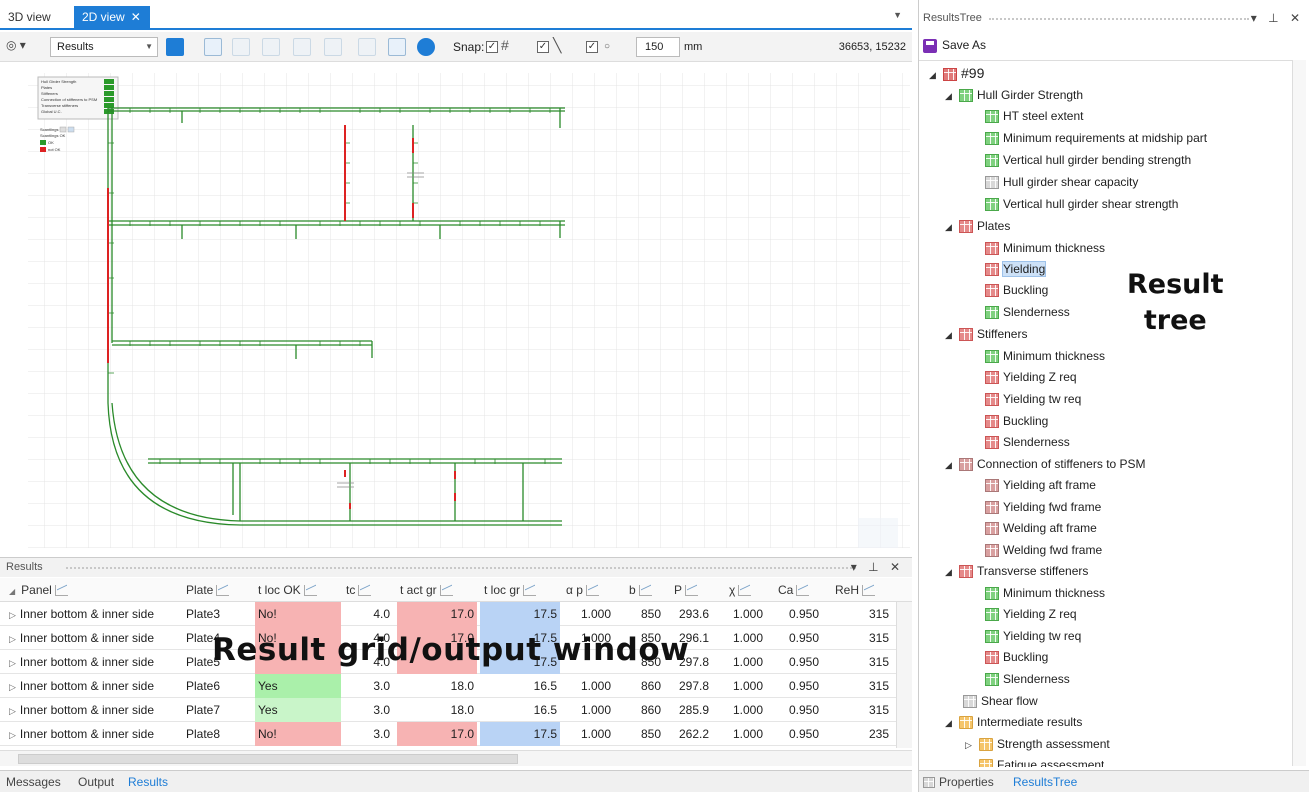 The height and width of the screenshot is (792, 1309). Describe the element at coordinates (136, 17) in the screenshot. I see `close-icon: ✕` at that location.